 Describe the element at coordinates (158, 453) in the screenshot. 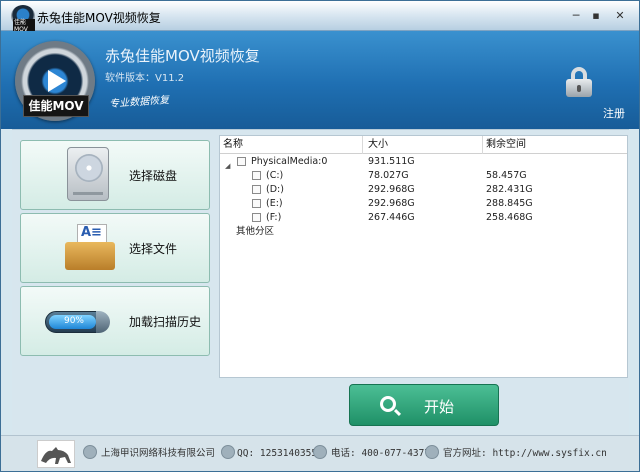

I see `company-name: 上海甲识网络科技有限公司` at that location.